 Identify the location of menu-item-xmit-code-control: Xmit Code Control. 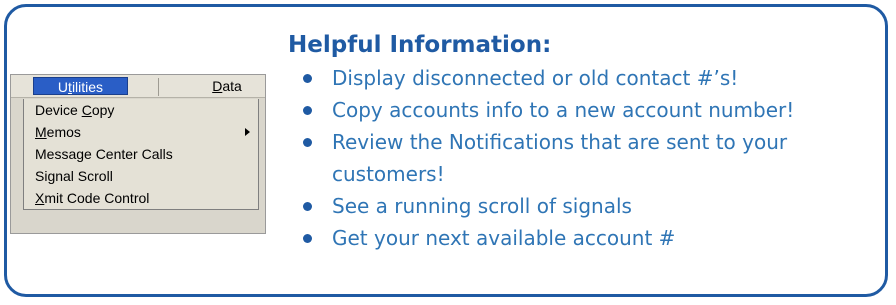
(141, 198).